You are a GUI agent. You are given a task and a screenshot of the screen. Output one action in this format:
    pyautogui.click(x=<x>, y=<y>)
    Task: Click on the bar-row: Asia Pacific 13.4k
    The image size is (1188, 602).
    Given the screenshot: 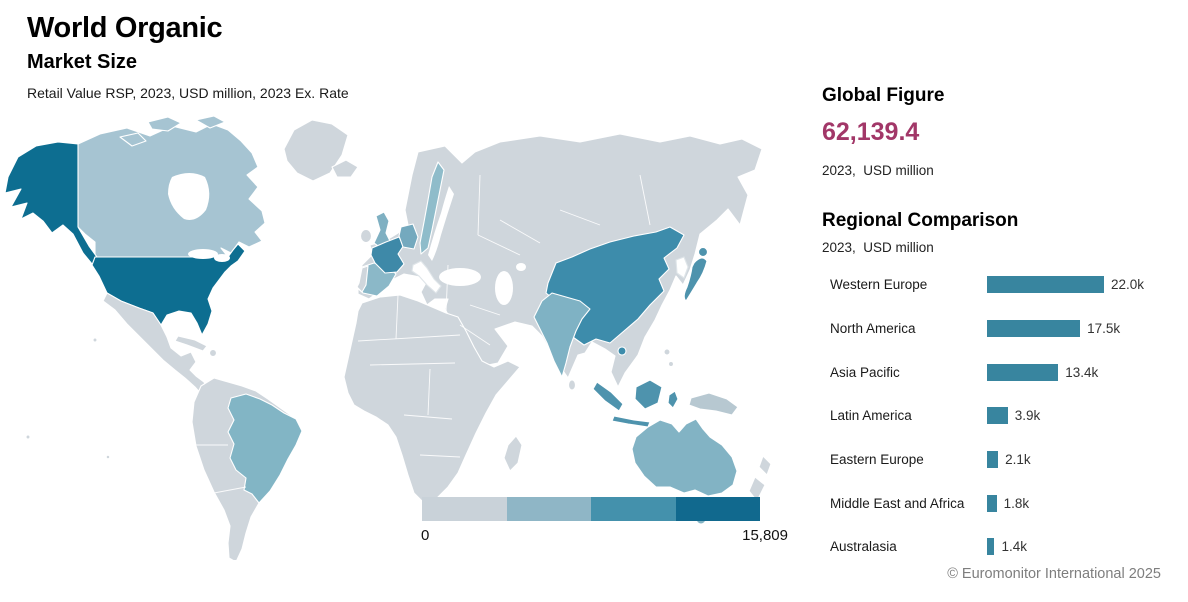 What is the action you would take?
    pyautogui.click(x=1006, y=372)
    